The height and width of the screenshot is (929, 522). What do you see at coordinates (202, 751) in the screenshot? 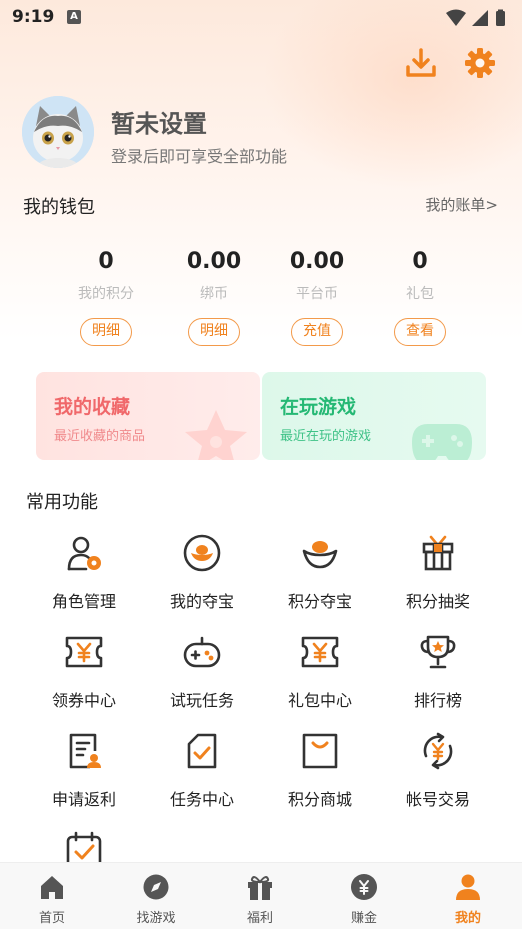
I see `task-check-icon` at bounding box center [202, 751].